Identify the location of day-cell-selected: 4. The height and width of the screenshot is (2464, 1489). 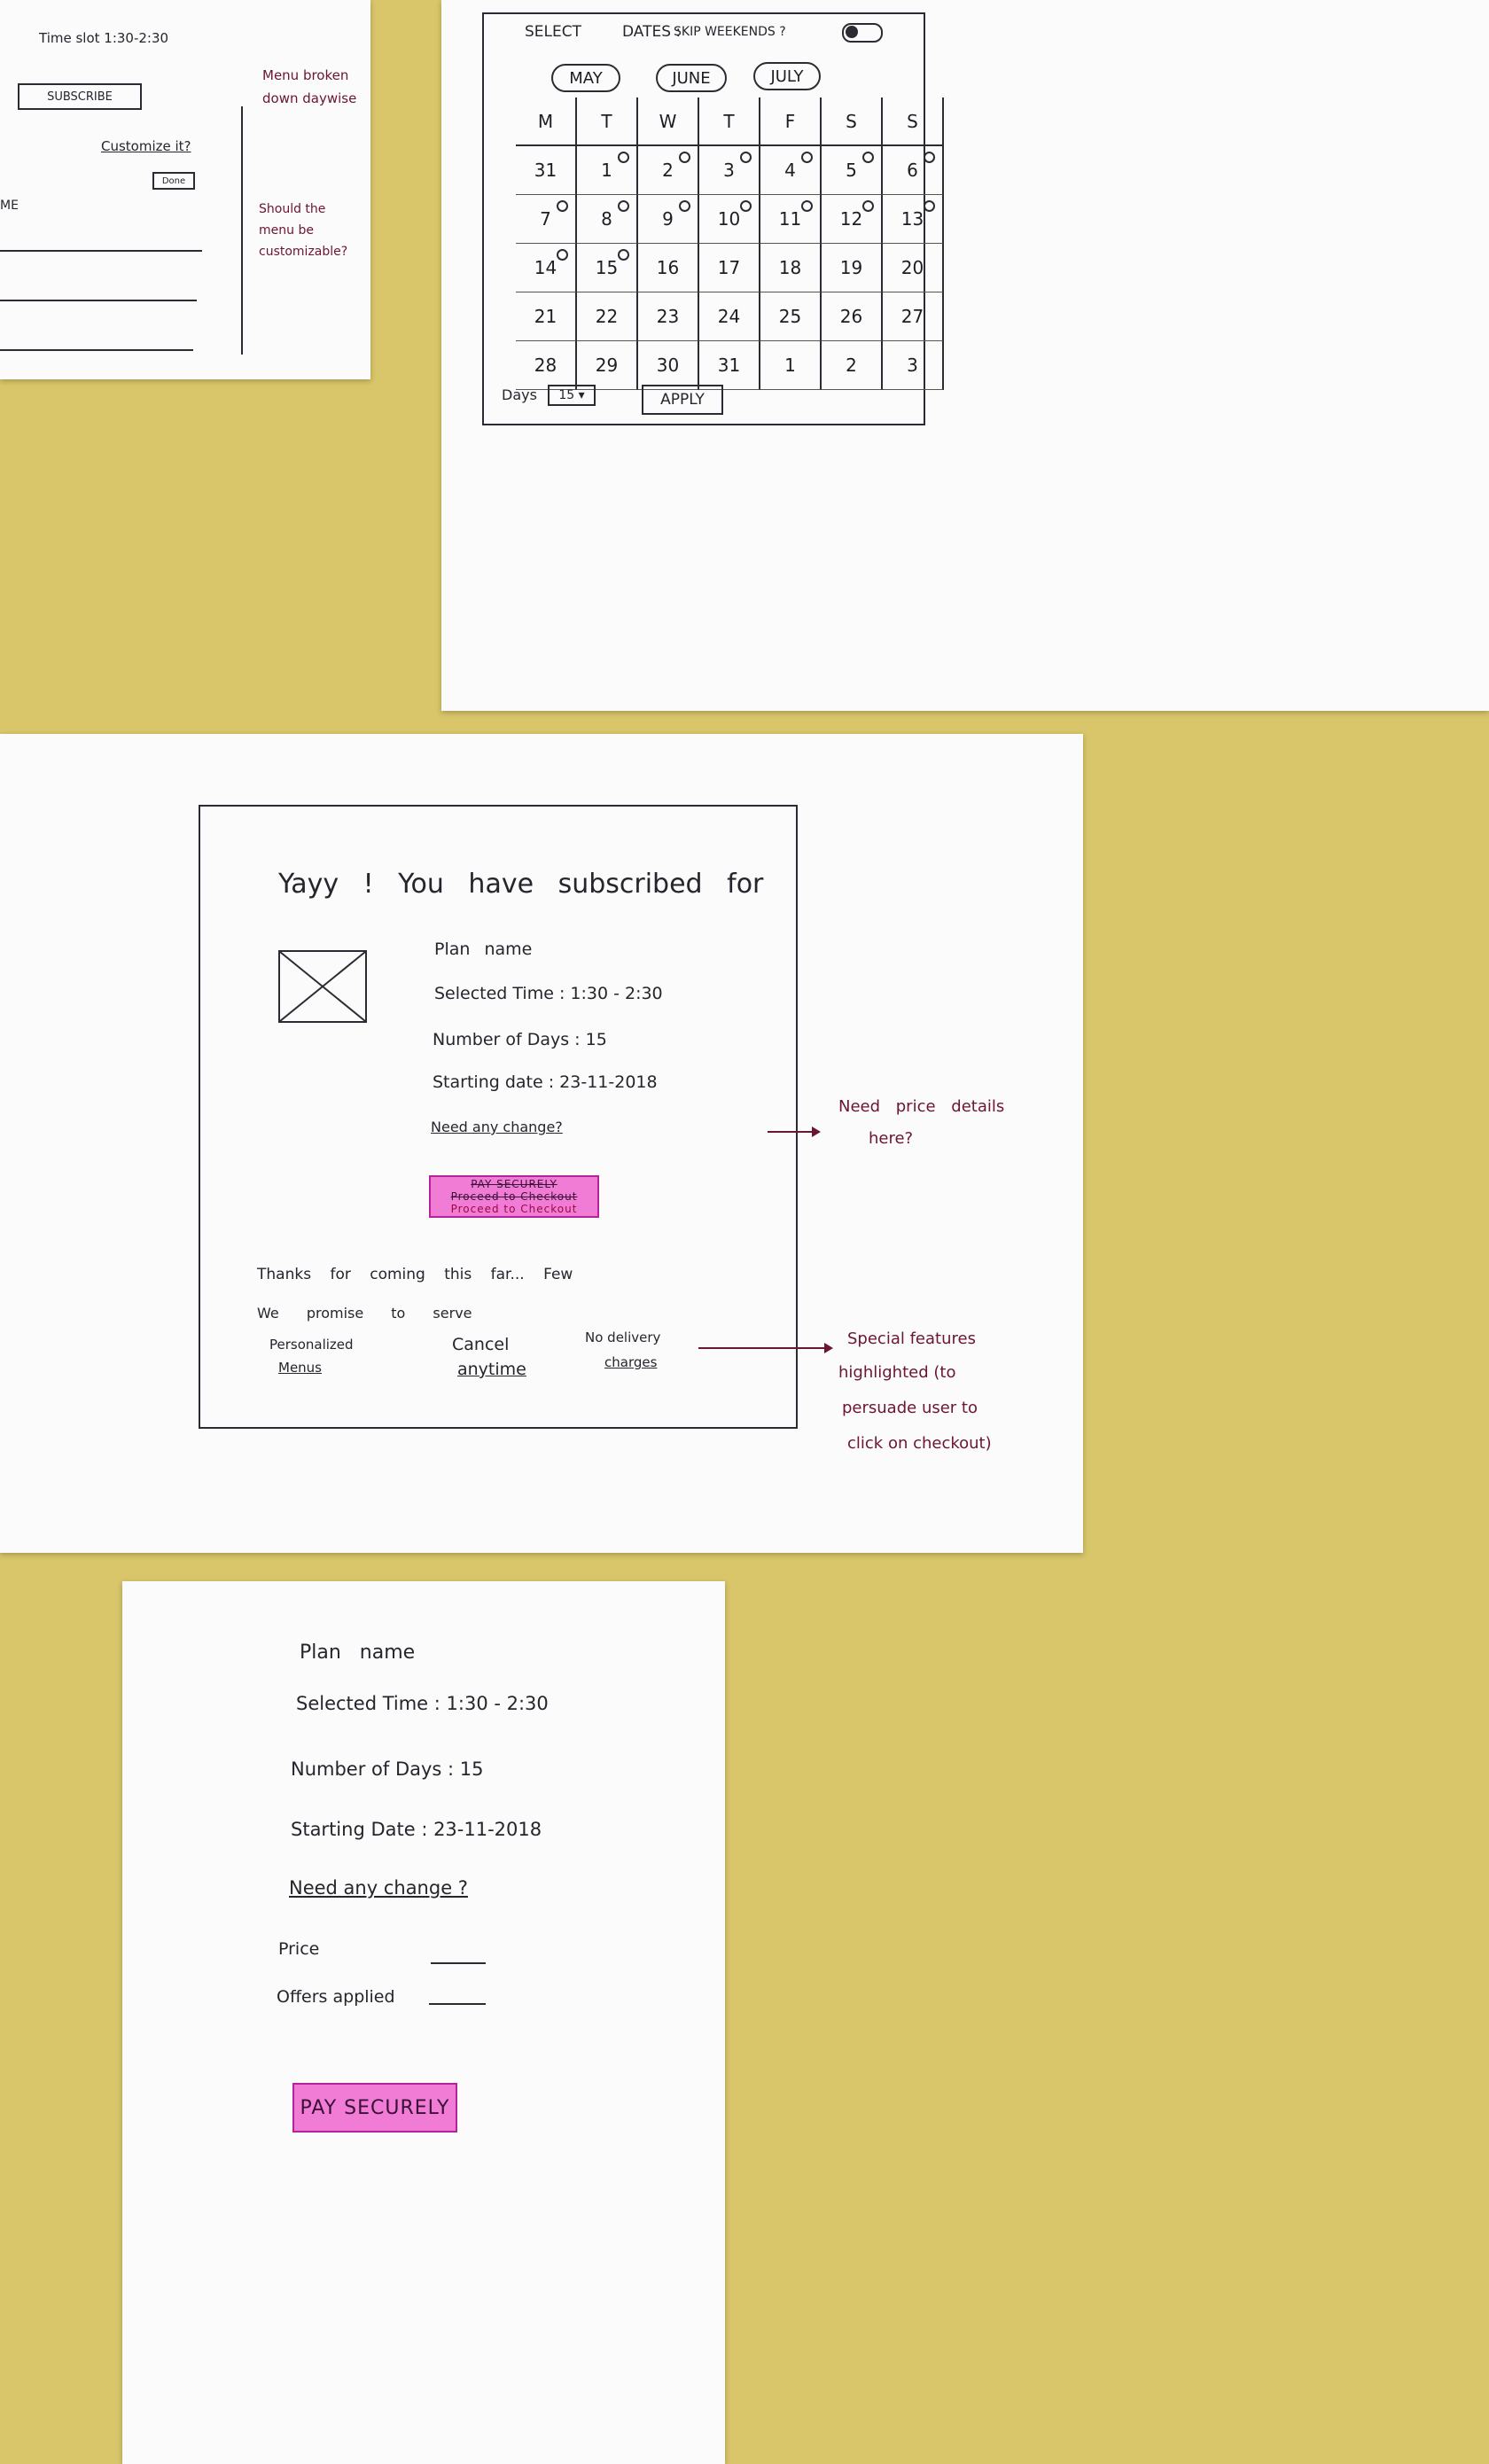
(791, 170).